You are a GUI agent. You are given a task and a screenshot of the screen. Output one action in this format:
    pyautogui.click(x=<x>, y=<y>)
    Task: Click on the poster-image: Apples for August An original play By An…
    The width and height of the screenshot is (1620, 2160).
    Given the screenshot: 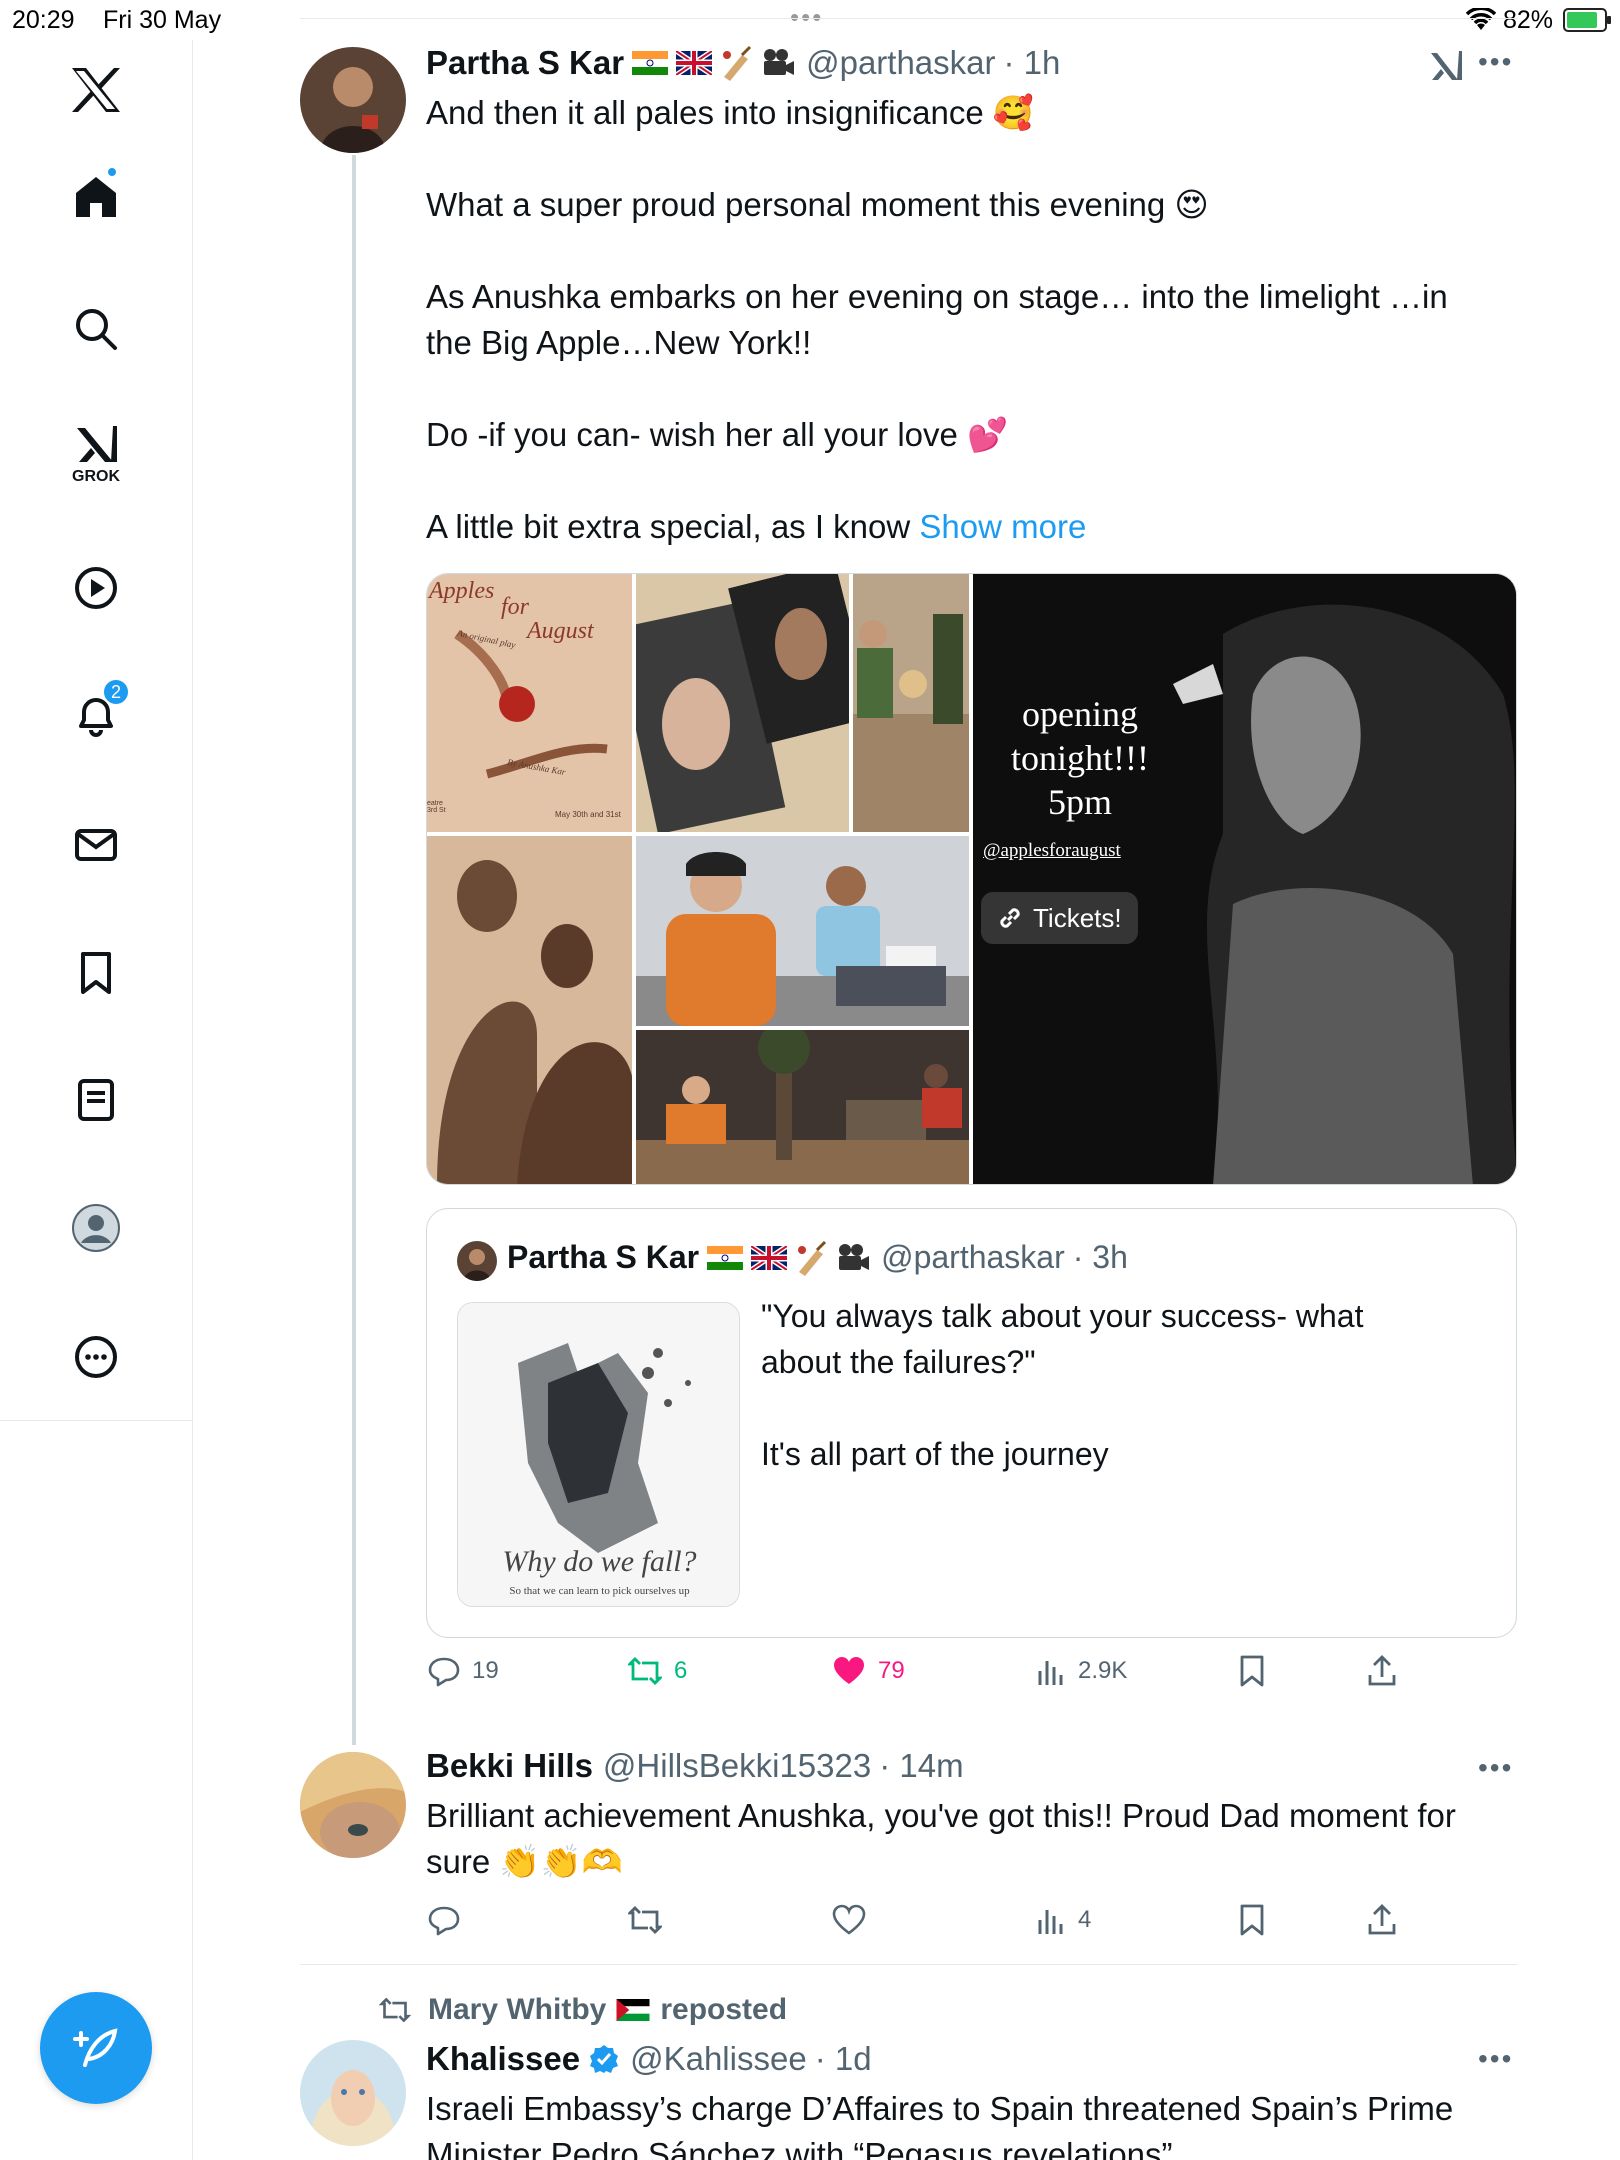 What is the action you would take?
    pyautogui.click(x=529, y=703)
    